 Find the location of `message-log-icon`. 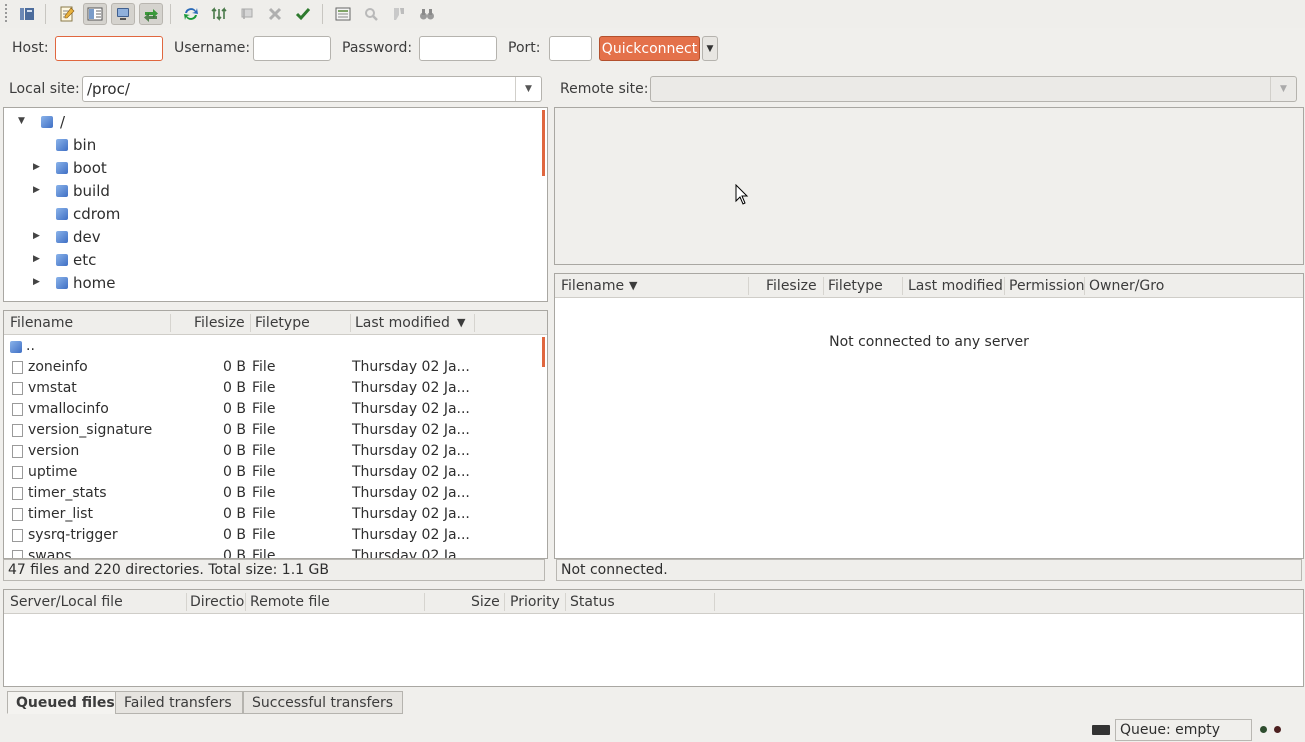

message-log-icon is located at coordinates (67, 14).